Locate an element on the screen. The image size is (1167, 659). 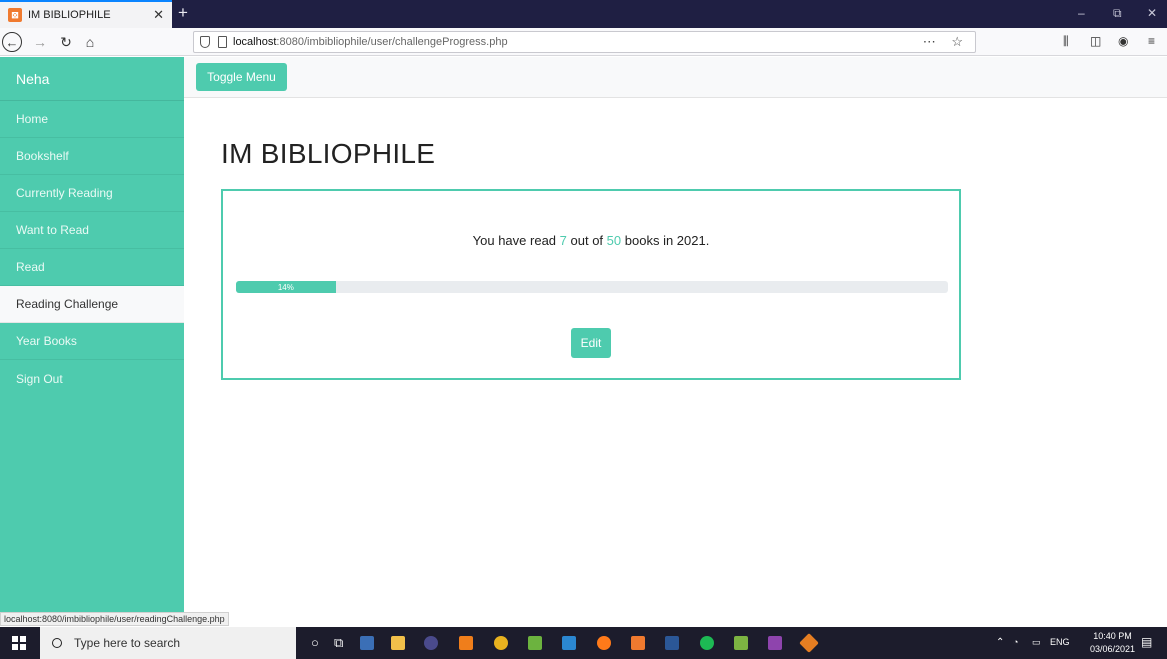
back-icon: ← is located at coordinates (12, 42).